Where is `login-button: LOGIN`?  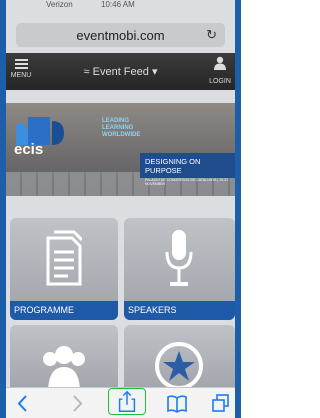 login-button: LOGIN is located at coordinates (220, 72).